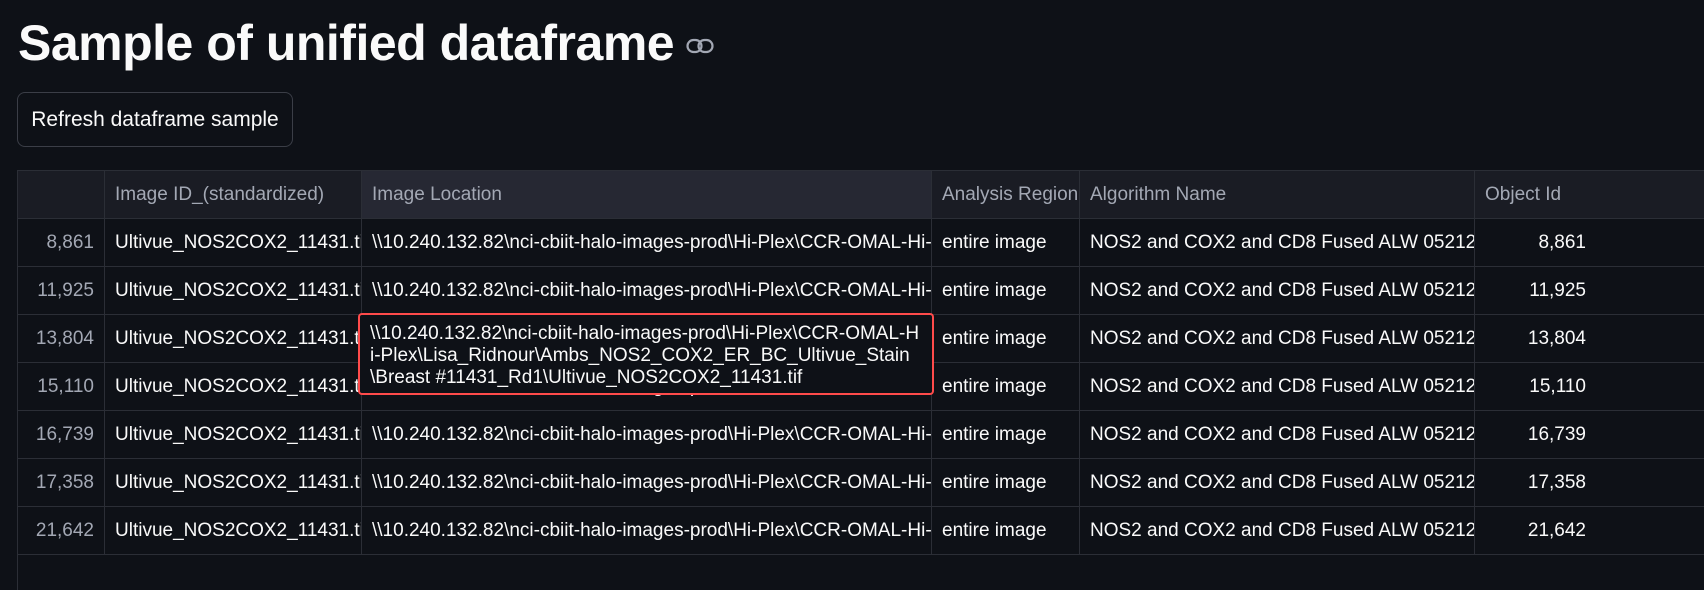 This screenshot has height=590, width=1704. Describe the element at coordinates (1589, 338) in the screenshot. I see `table-cell-object-id: 13,804` at that location.